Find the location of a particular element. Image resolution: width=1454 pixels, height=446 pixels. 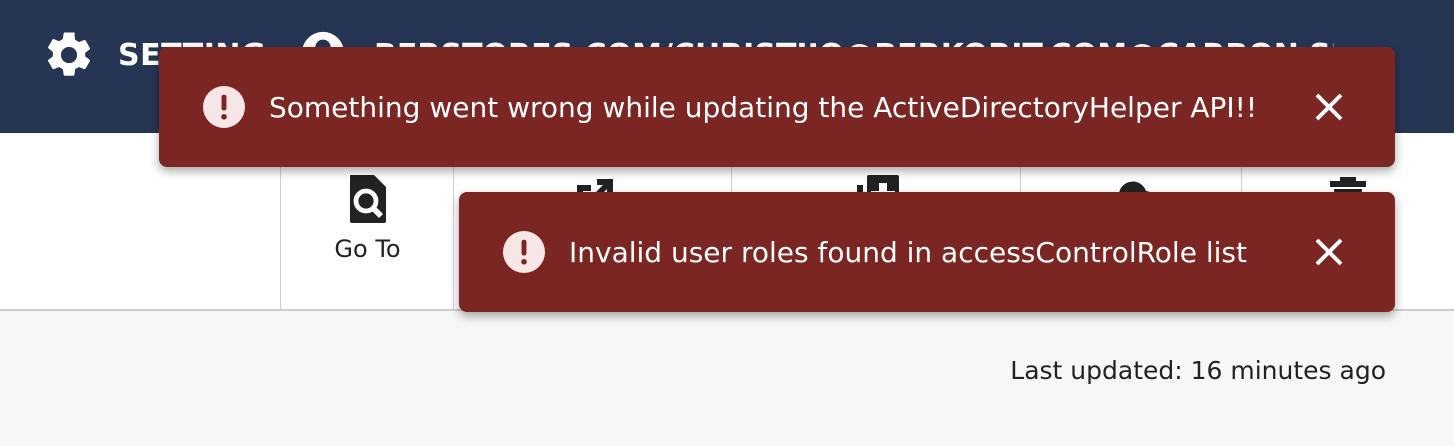

file-search-icon is located at coordinates (367, 199).